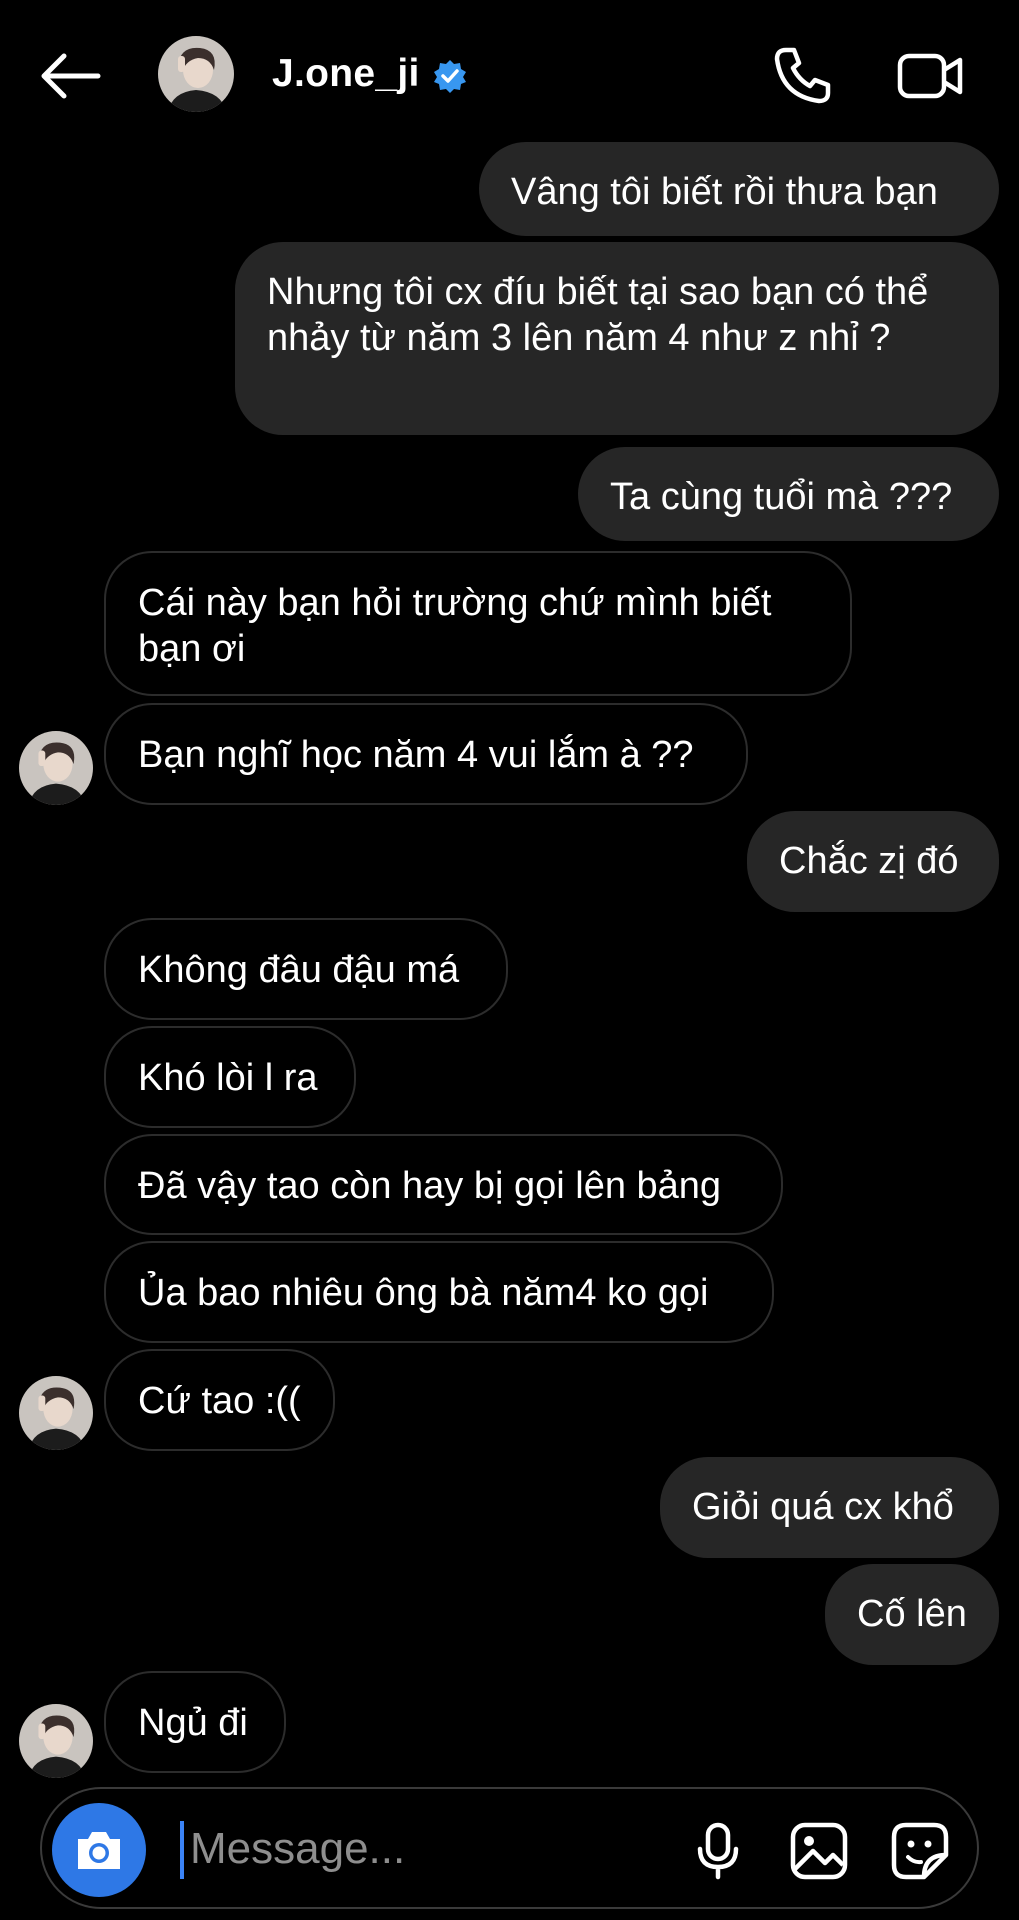 Image resolution: width=1019 pixels, height=1920 pixels. I want to click on gallery-icon, so click(819, 1851).